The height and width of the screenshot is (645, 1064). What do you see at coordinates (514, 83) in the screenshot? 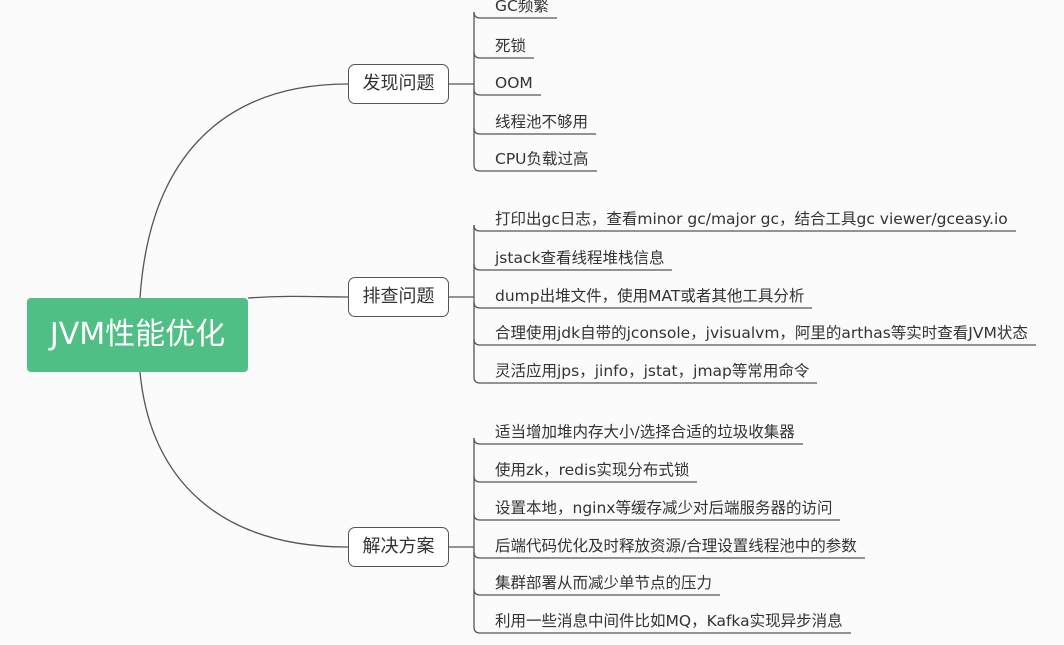
I see `leaf-discover-3: OOM` at bounding box center [514, 83].